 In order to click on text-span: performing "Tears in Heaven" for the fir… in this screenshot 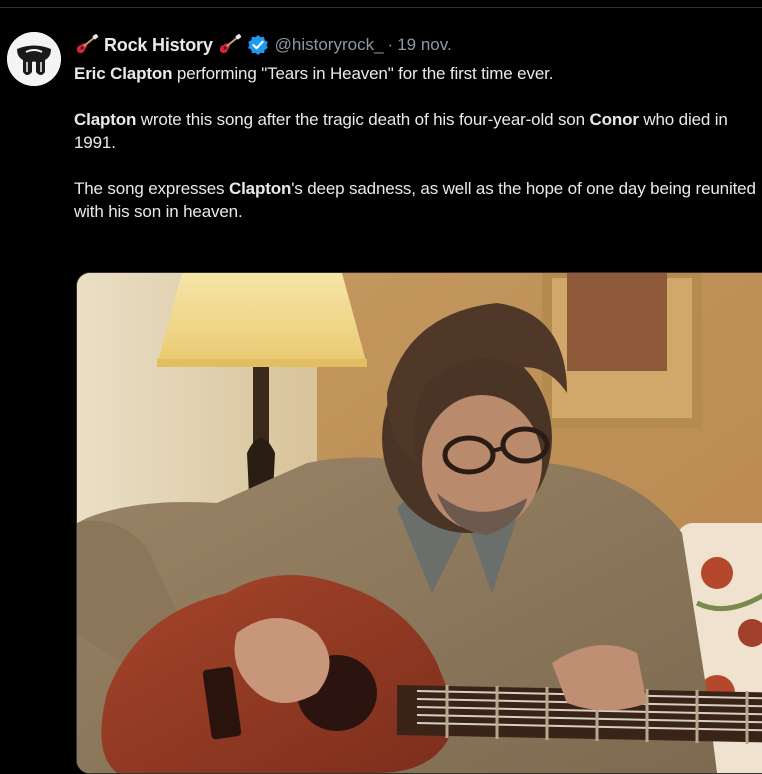, I will do `click(363, 73)`.